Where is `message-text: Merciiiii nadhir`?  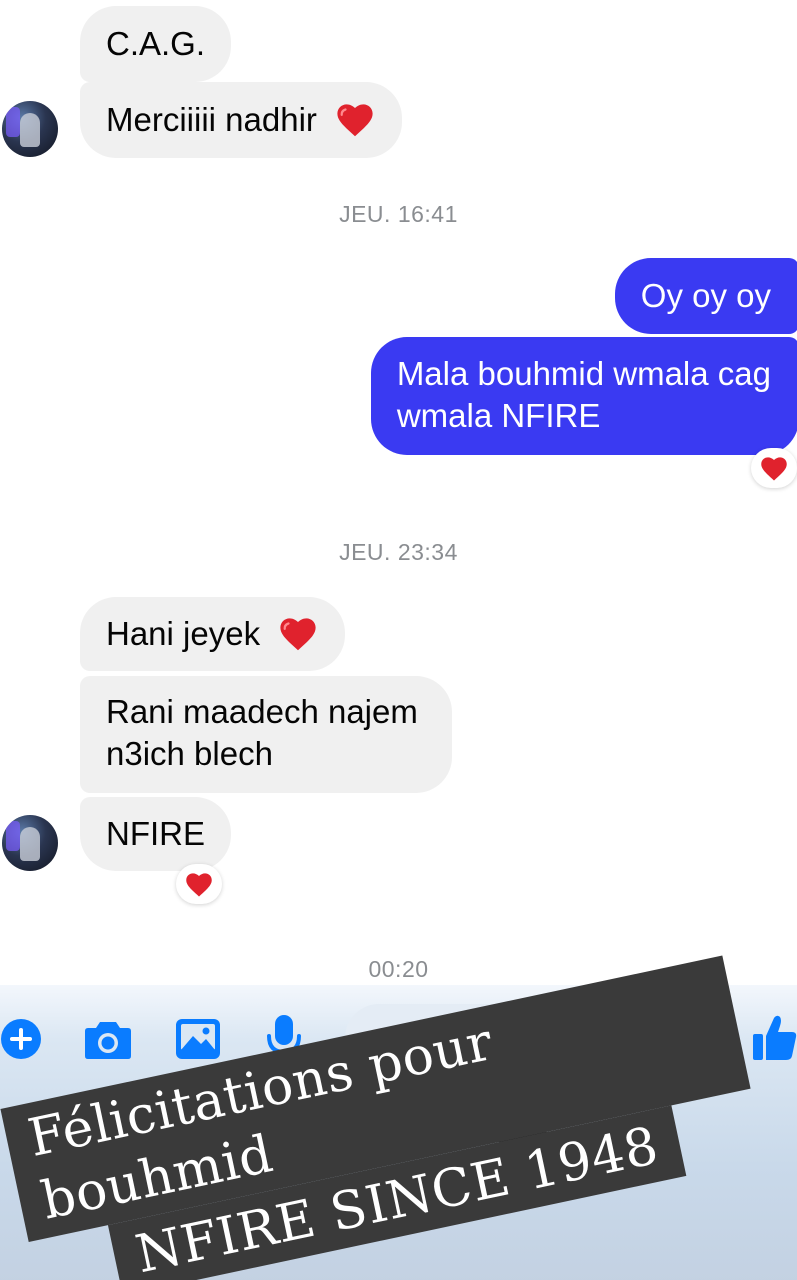
message-text: Merciiiii nadhir is located at coordinates (211, 119).